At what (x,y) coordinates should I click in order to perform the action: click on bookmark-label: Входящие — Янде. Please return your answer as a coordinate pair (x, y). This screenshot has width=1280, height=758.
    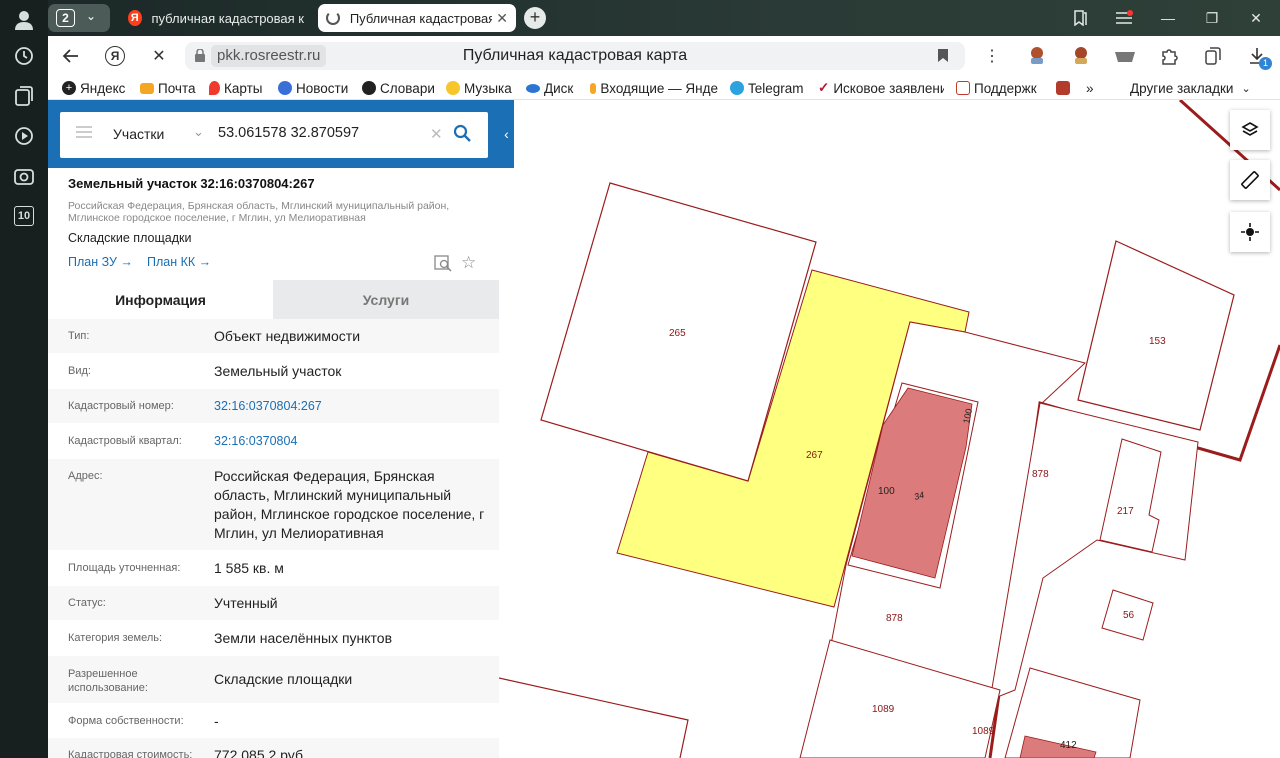
    Looking at the image, I should click on (659, 88).